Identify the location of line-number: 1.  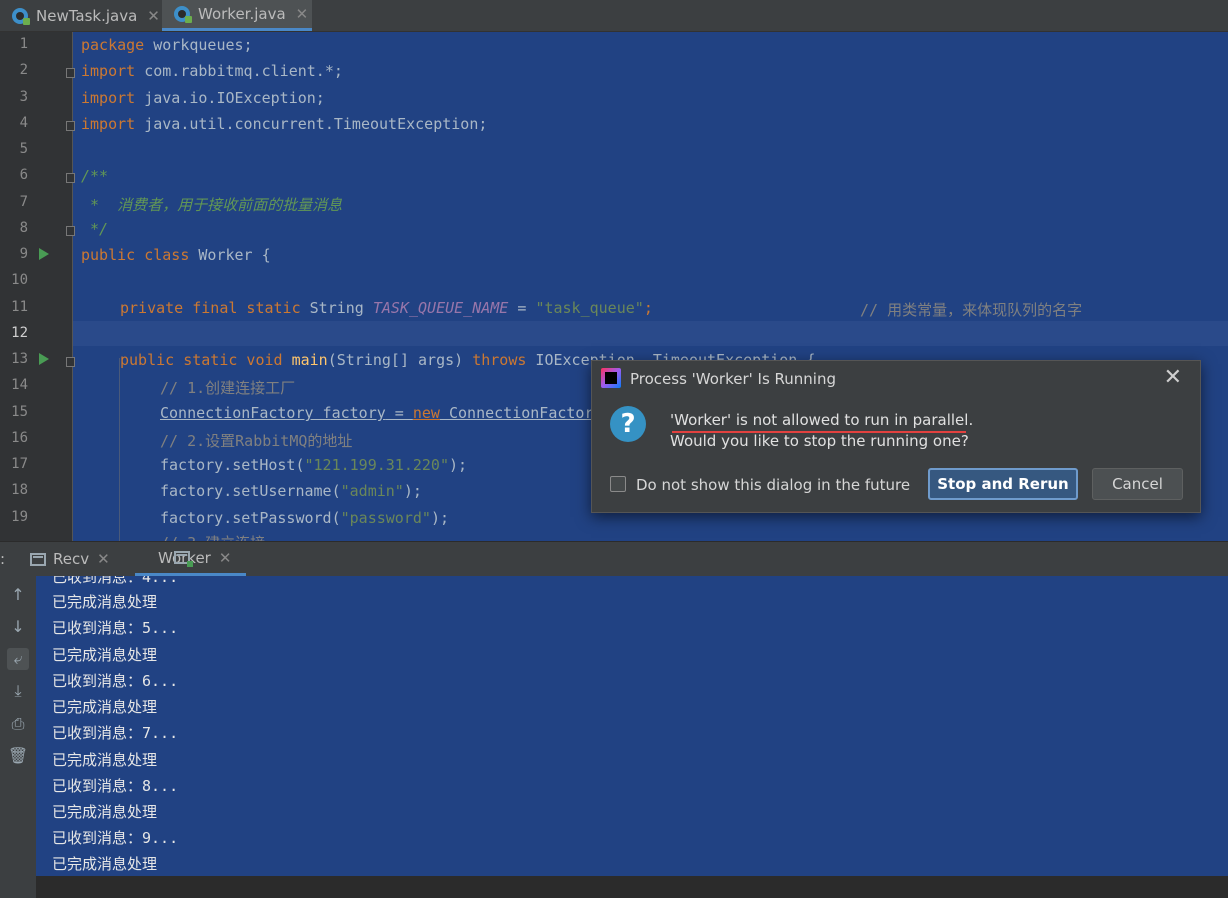
(23, 44).